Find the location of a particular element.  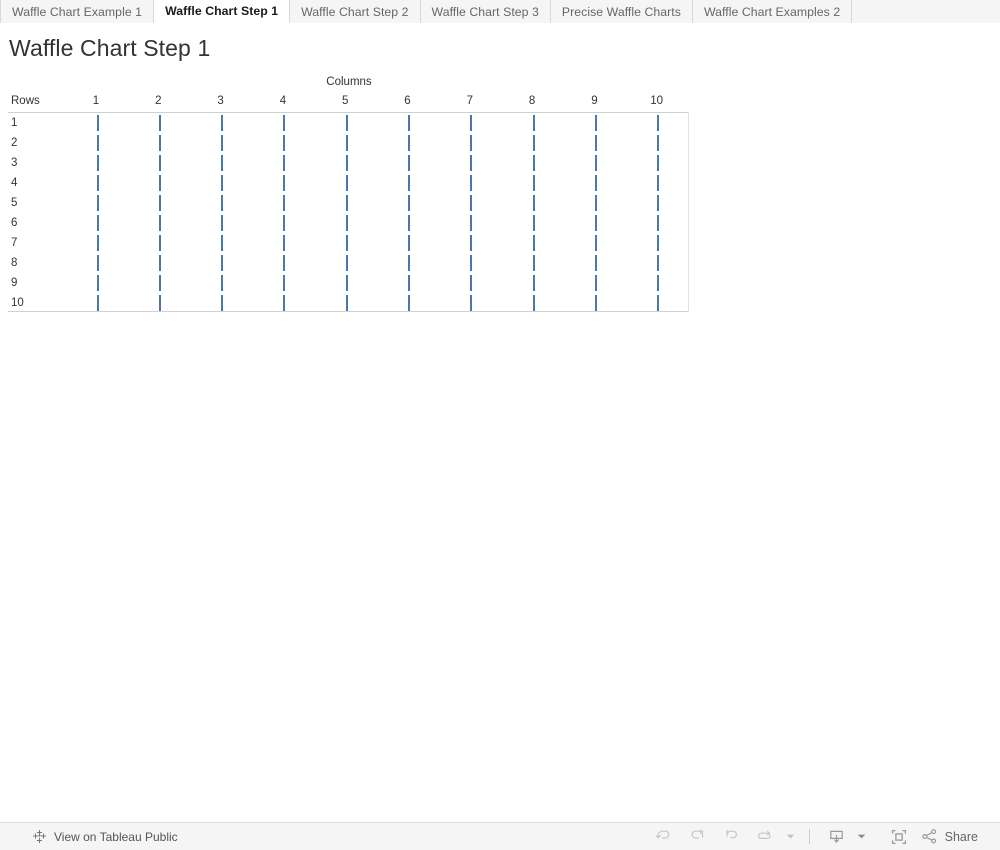

refresh-chevron-down-icon is located at coordinates (791, 837).